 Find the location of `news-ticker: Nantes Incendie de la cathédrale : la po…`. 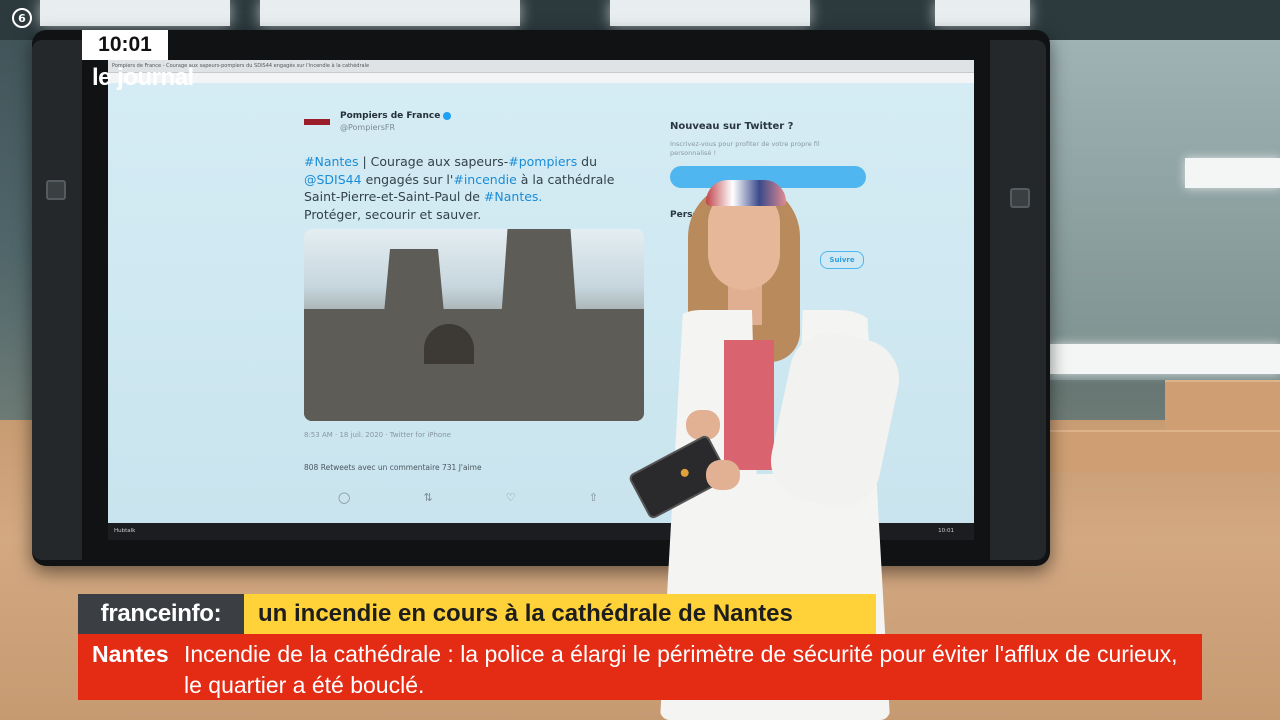

news-ticker: Nantes Incendie de la cathédrale : la po… is located at coordinates (640, 667).